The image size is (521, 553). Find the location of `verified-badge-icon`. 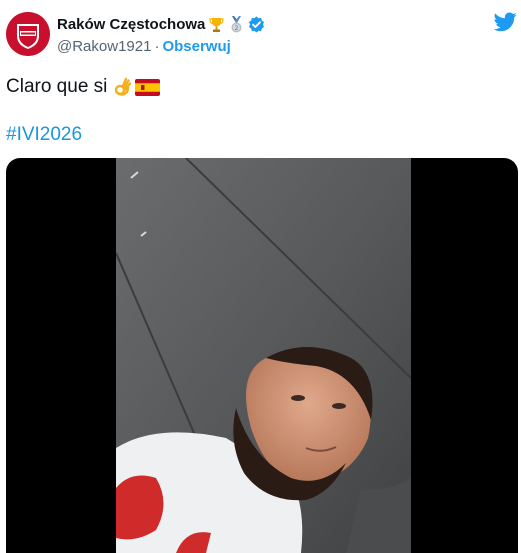

verified-badge-icon is located at coordinates (256, 24).